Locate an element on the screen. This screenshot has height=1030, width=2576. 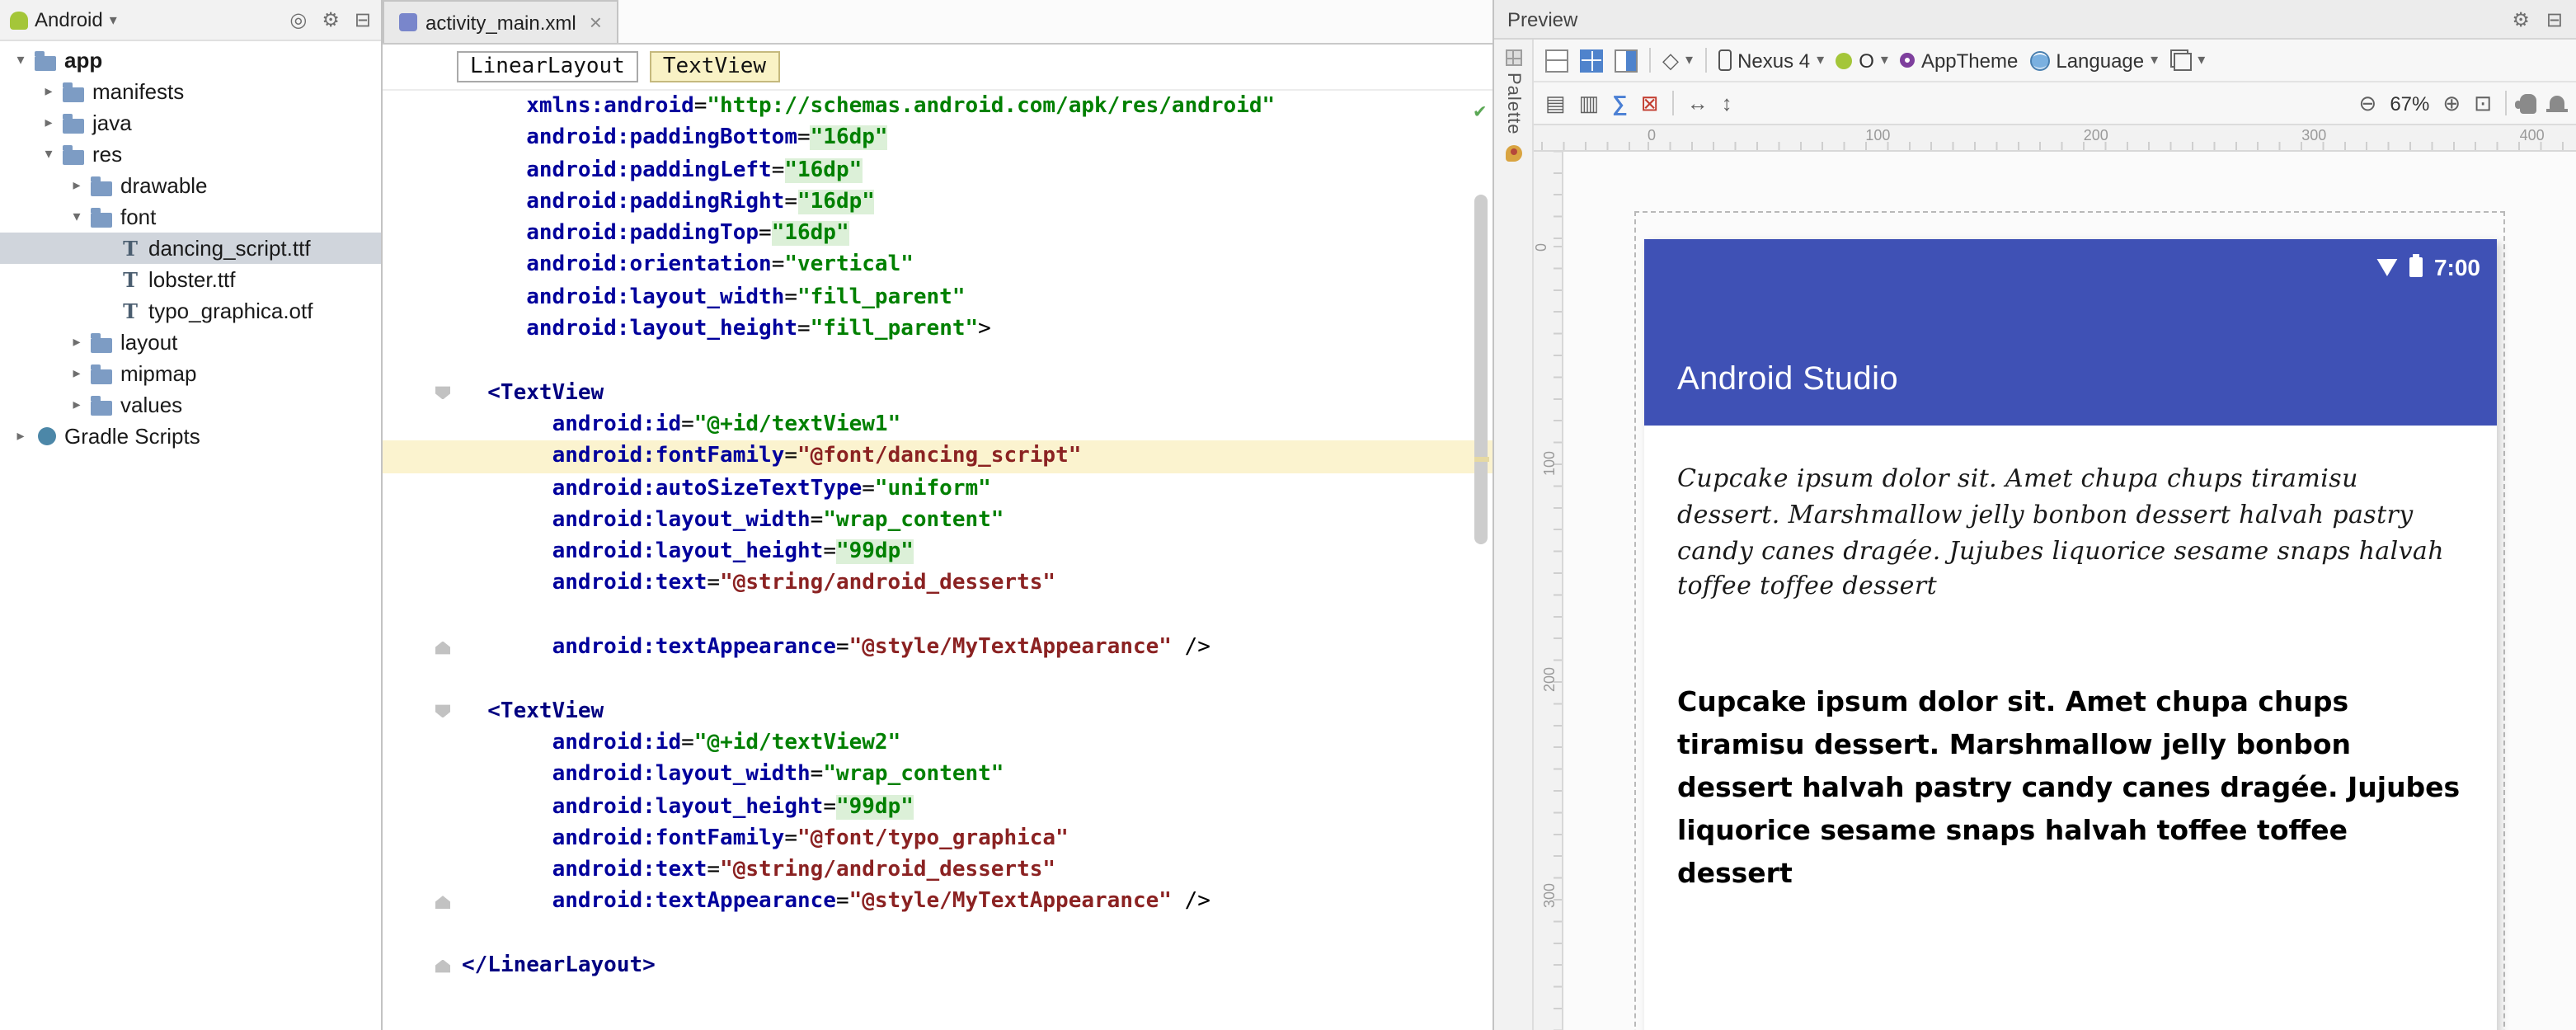
language-selector: Language ▾ is located at coordinates (2093, 60).